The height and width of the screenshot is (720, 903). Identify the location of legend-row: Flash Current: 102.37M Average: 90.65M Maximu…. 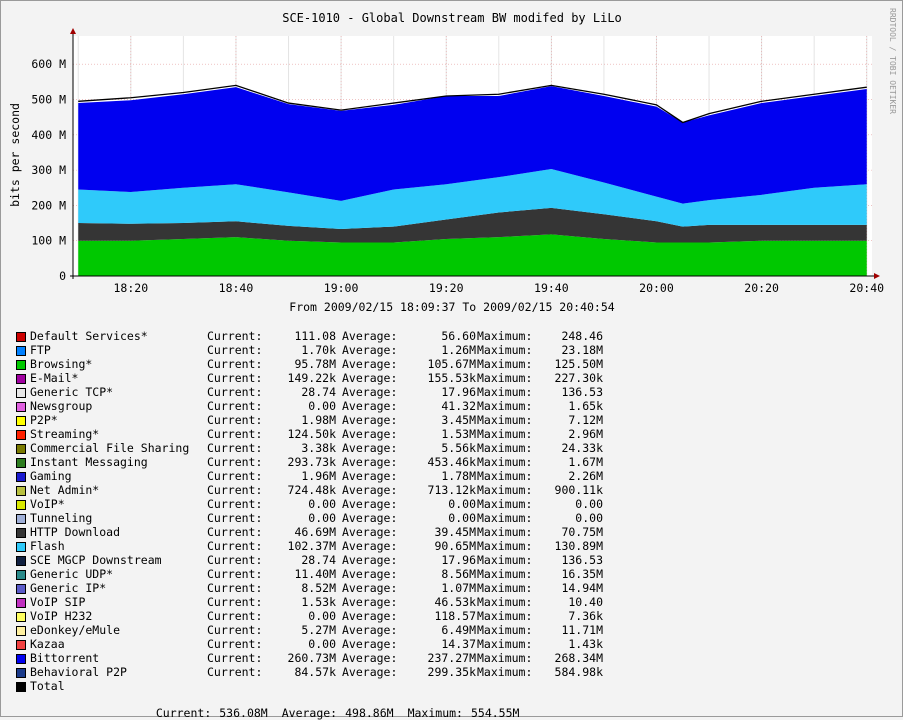
(451, 546).